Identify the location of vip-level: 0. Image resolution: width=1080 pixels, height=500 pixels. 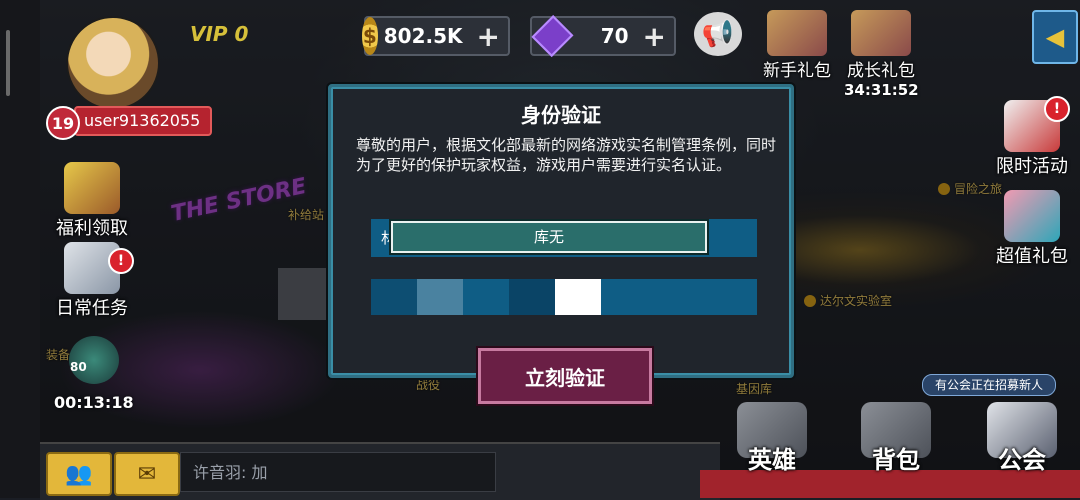
(241, 34).